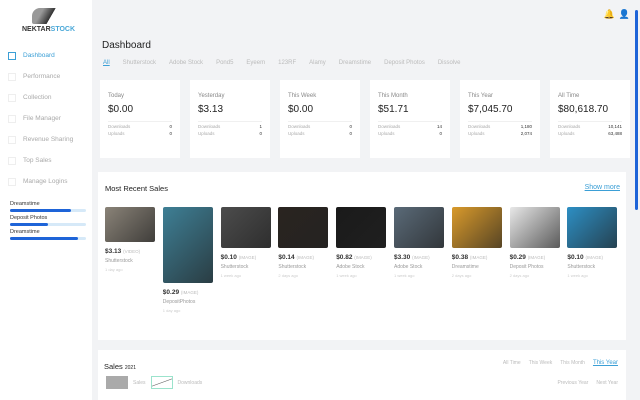 The image size is (640, 400). Describe the element at coordinates (481, 96) in the screenshot. I see `stat-title: This Year` at that location.